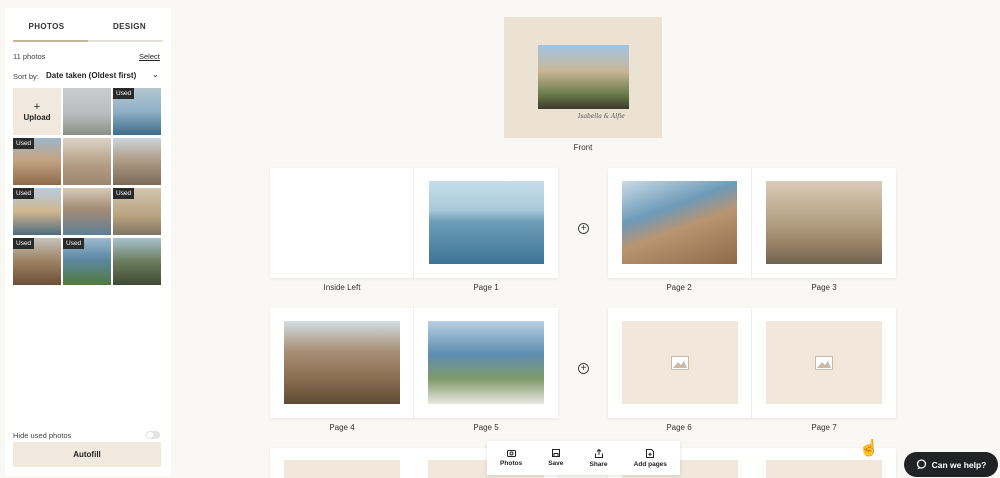 This screenshot has height=478, width=1000. I want to click on page-7-placeholder, so click(824, 362).